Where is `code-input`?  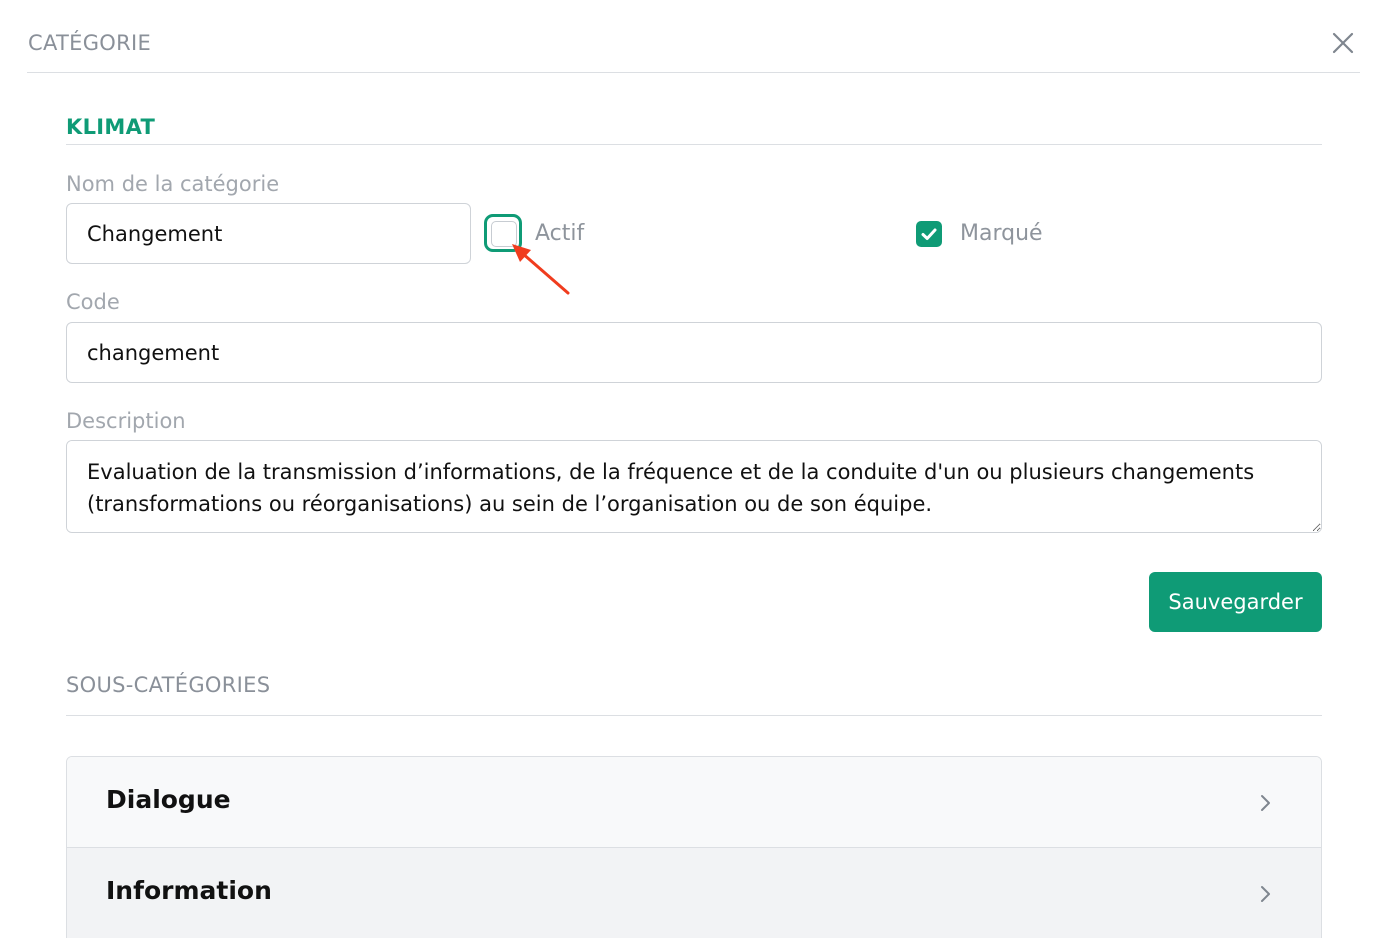 code-input is located at coordinates (694, 352).